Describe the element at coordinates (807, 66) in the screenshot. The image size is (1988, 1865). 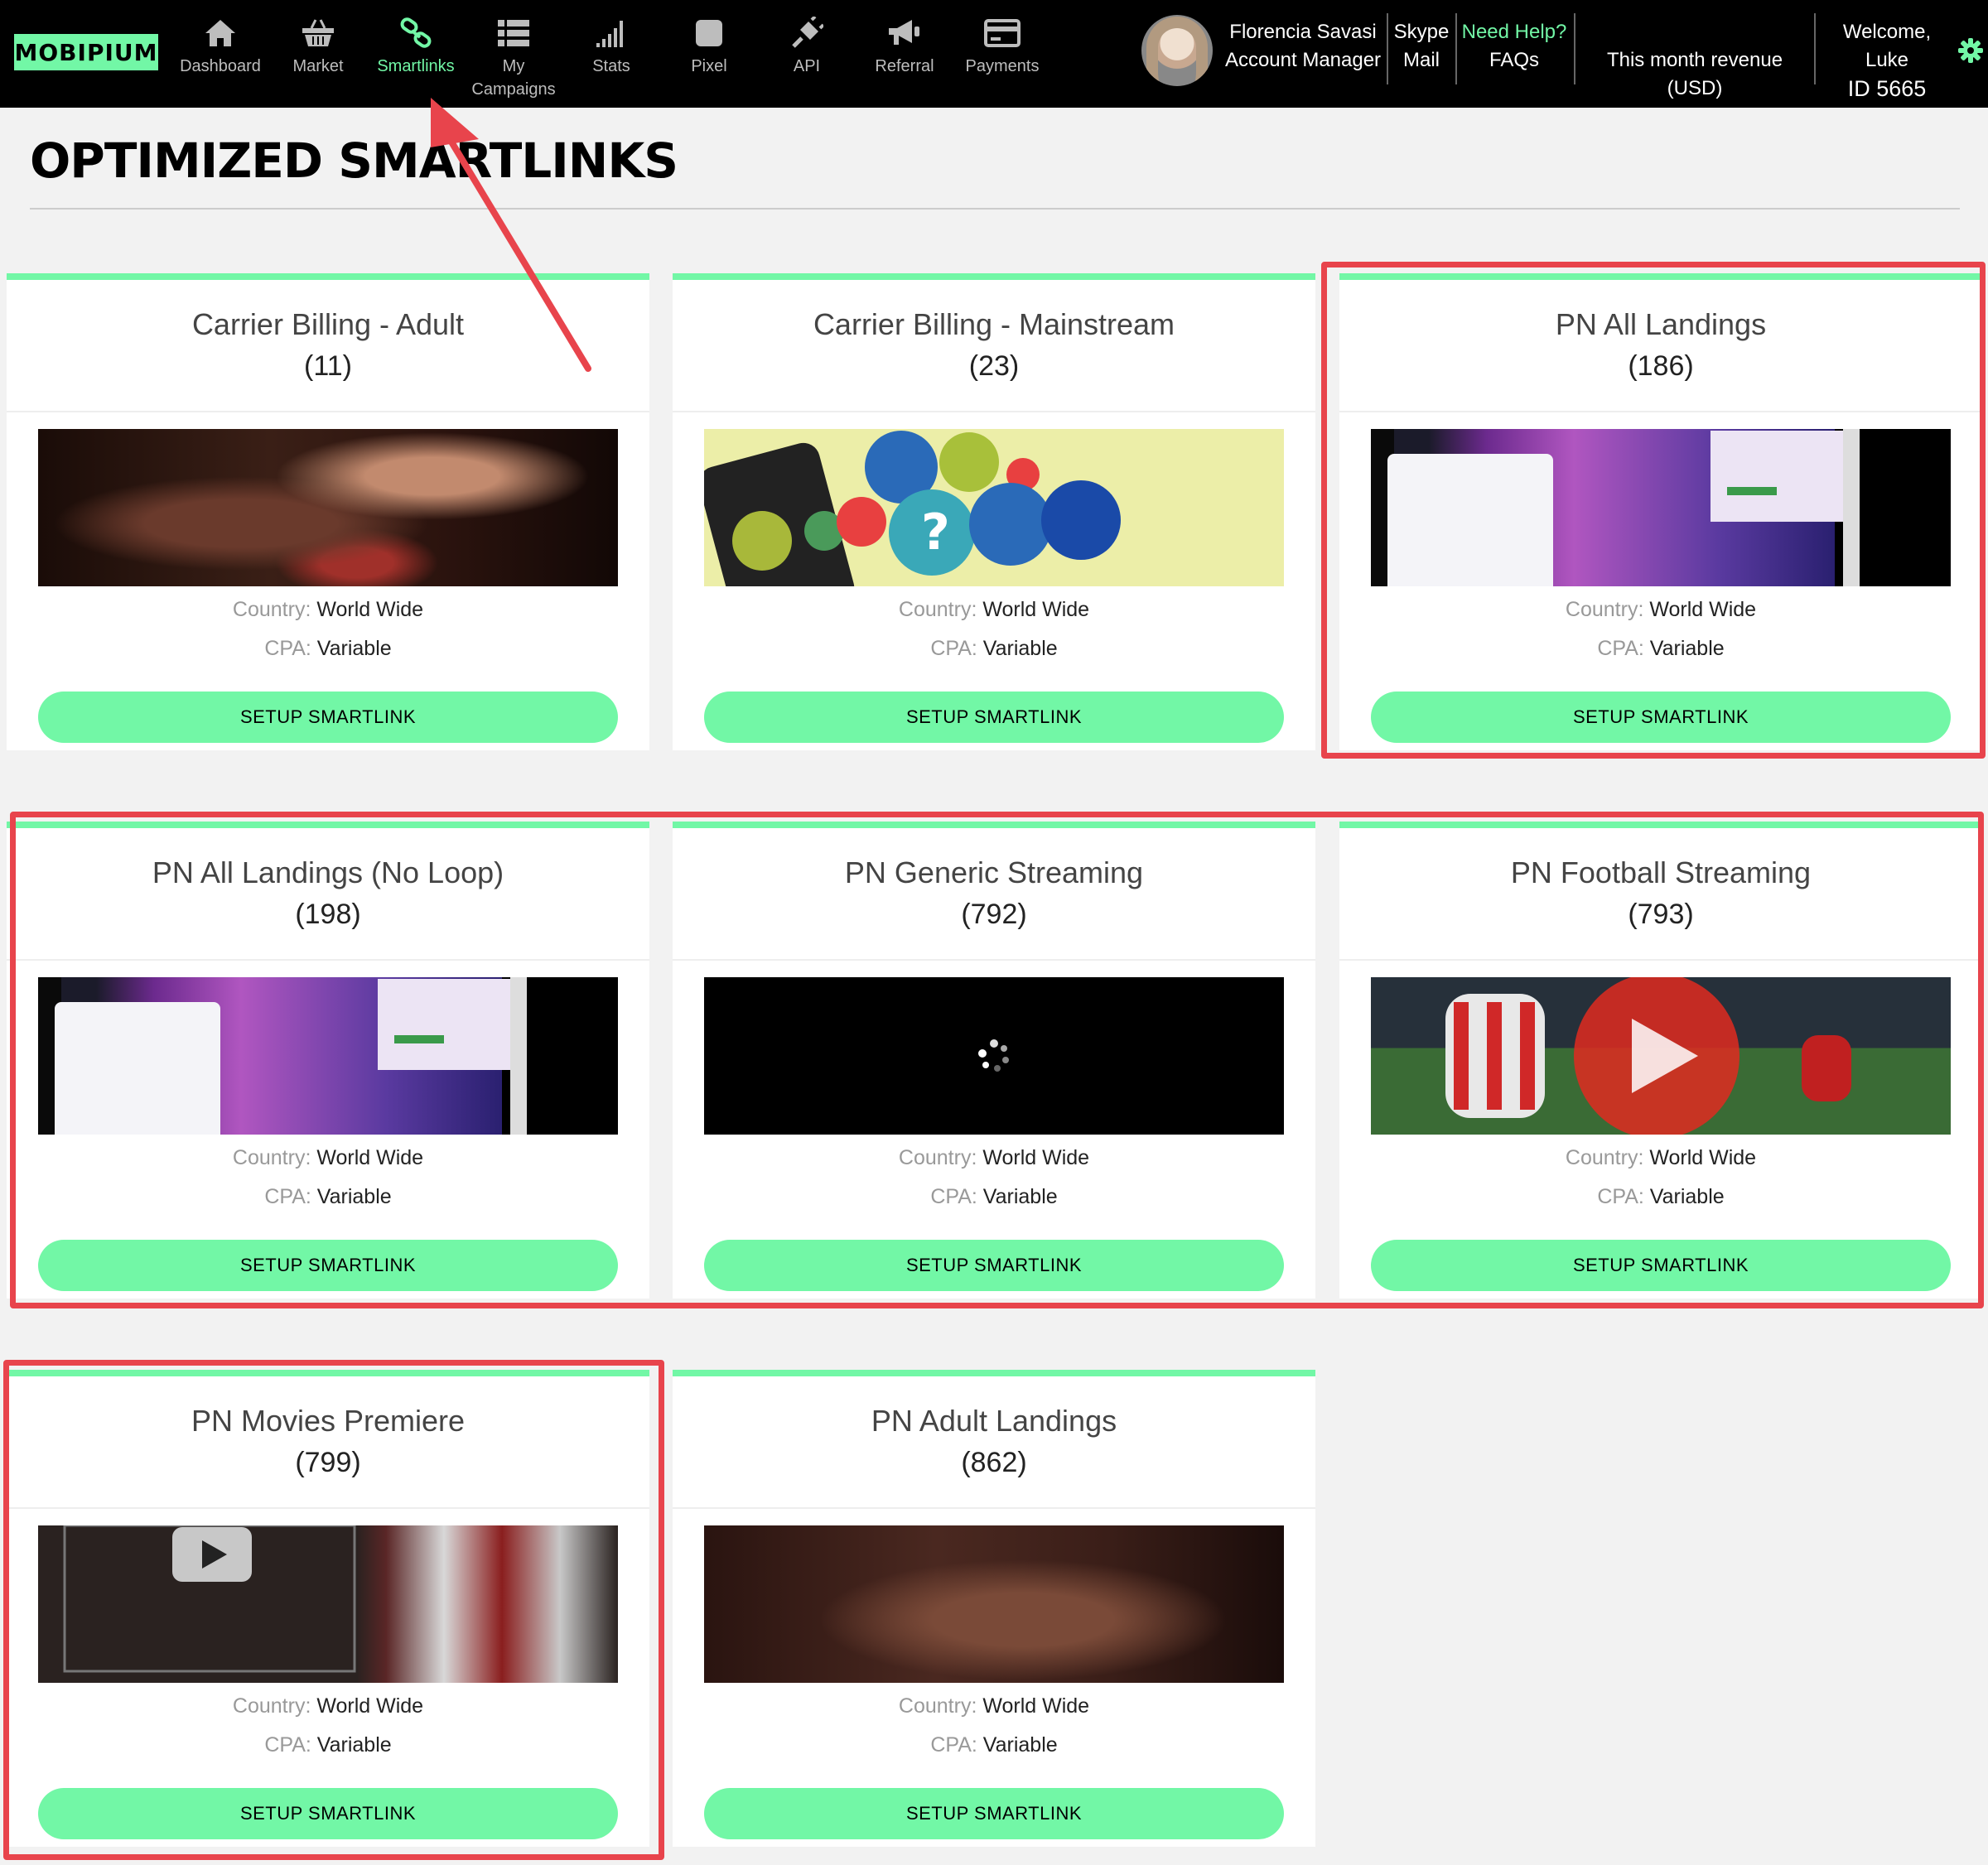
I see `nav-label: API` at that location.